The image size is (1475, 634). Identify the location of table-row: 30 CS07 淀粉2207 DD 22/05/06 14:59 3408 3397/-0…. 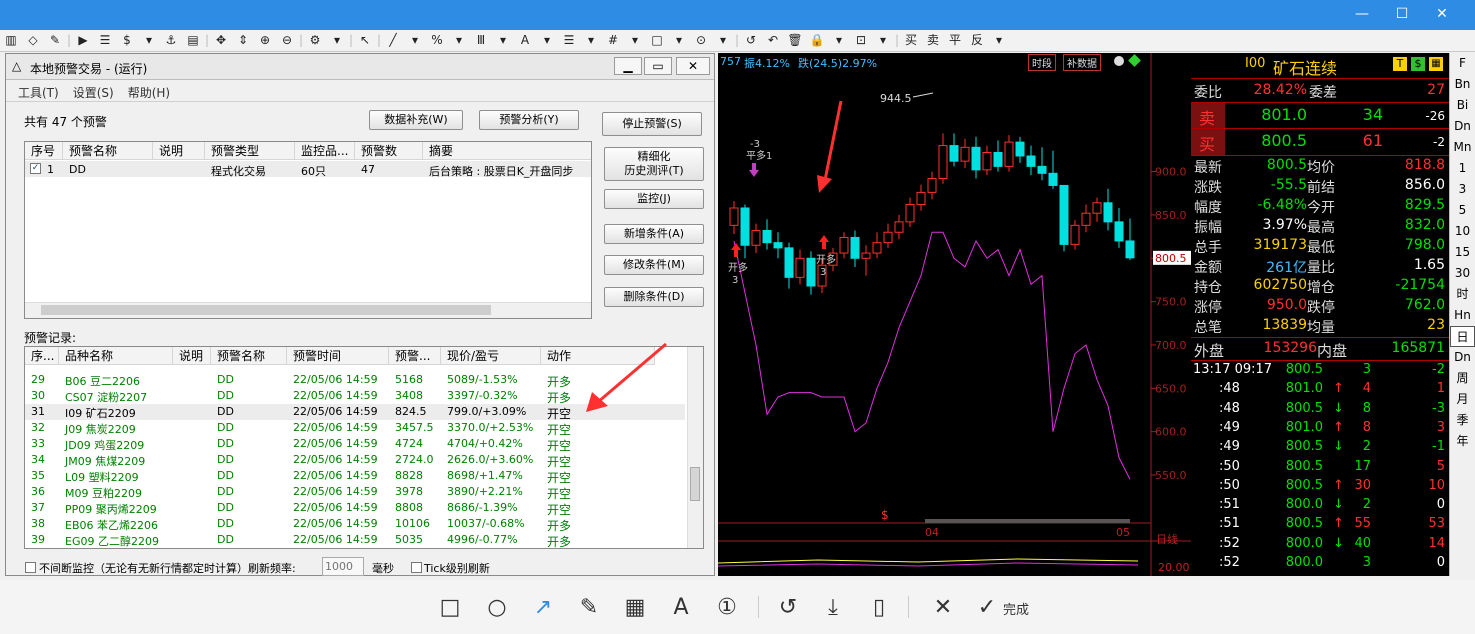
(355, 396).